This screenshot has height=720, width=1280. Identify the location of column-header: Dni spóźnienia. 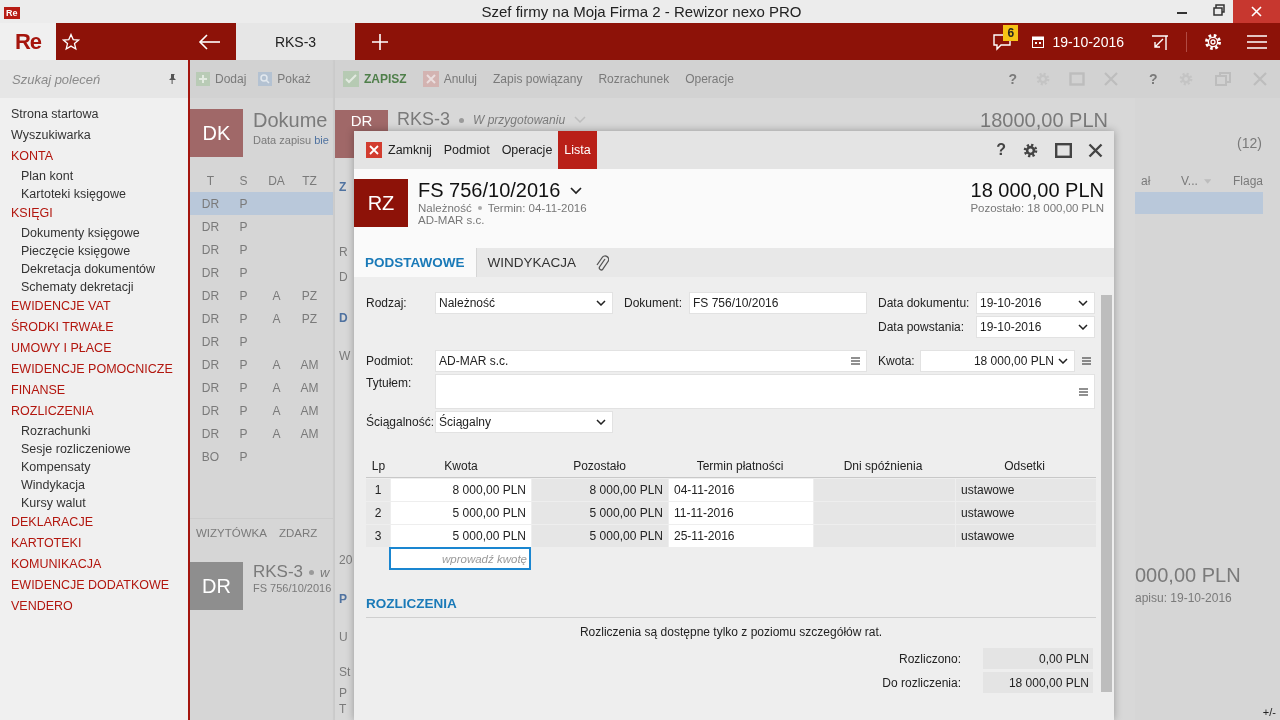
(883, 466).